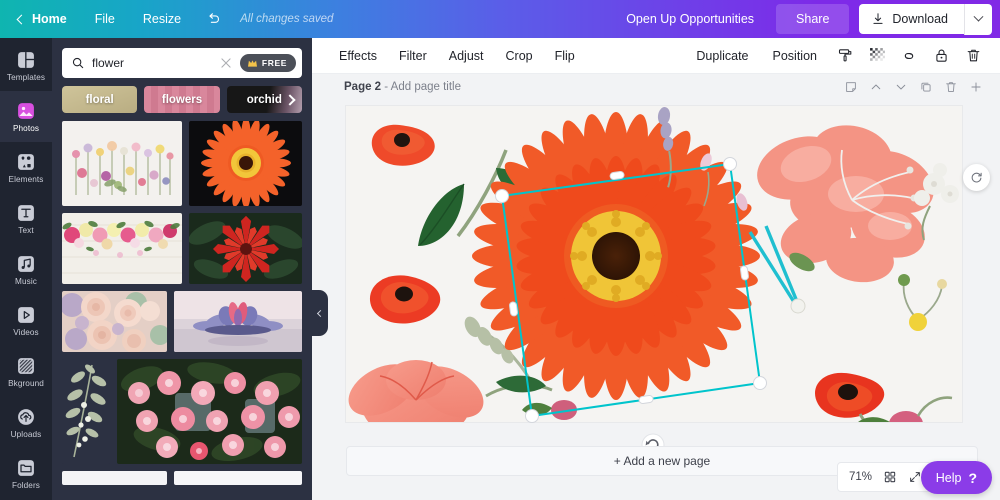 The image size is (1000, 500). I want to click on delete-page-button, so click(951, 87).